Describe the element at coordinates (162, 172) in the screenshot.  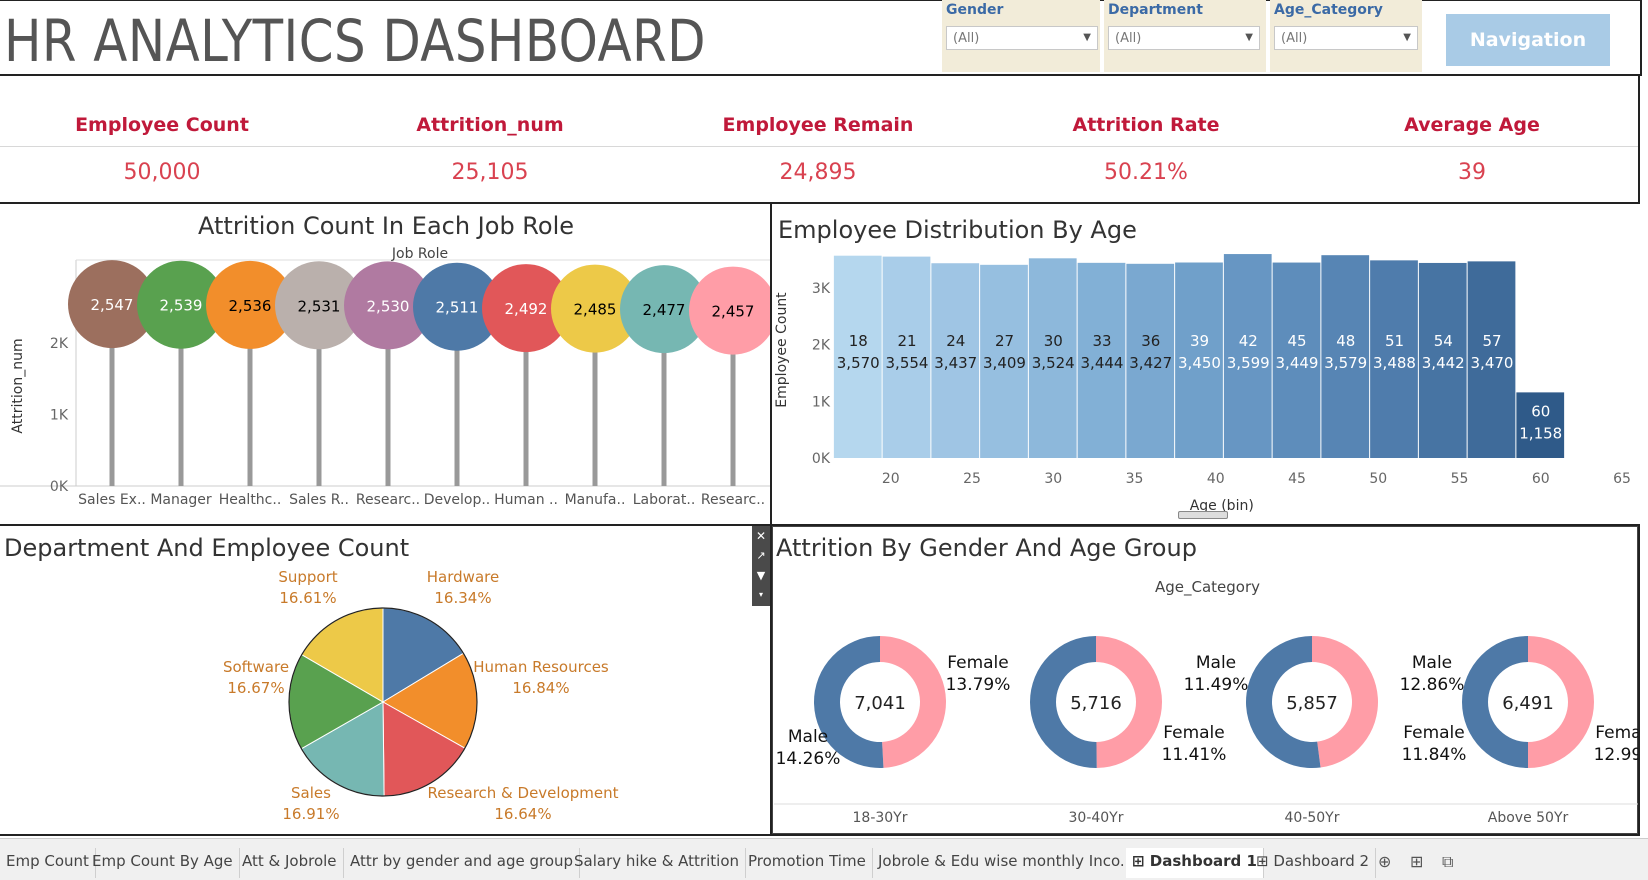
I see `kpi-value-employee-count: 50,000` at that location.